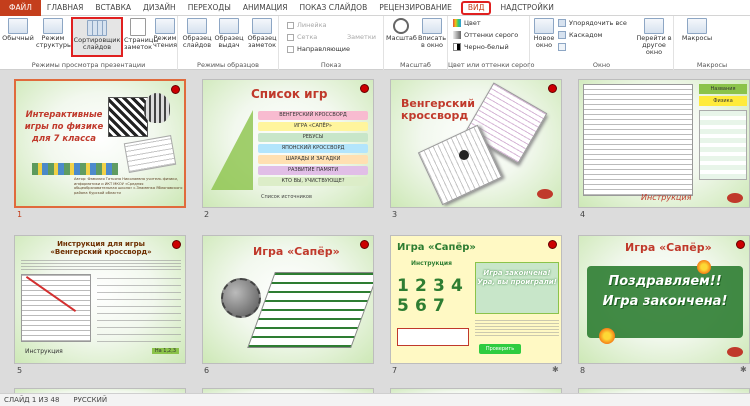 This screenshot has height=406, width=750. I want to click on menu-item: ШАРАДЫ И ЗАГАДКИ, so click(313, 159).